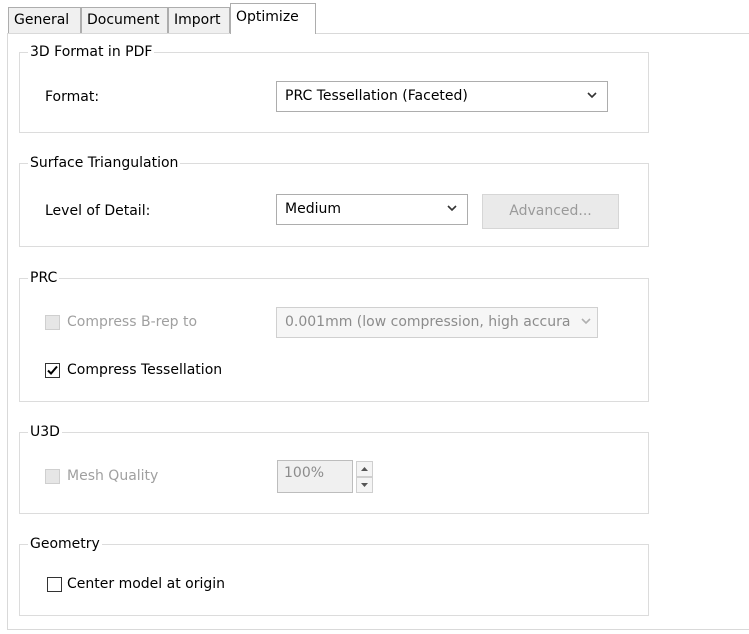 The image size is (749, 634). I want to click on spin-up-button, so click(364, 469).